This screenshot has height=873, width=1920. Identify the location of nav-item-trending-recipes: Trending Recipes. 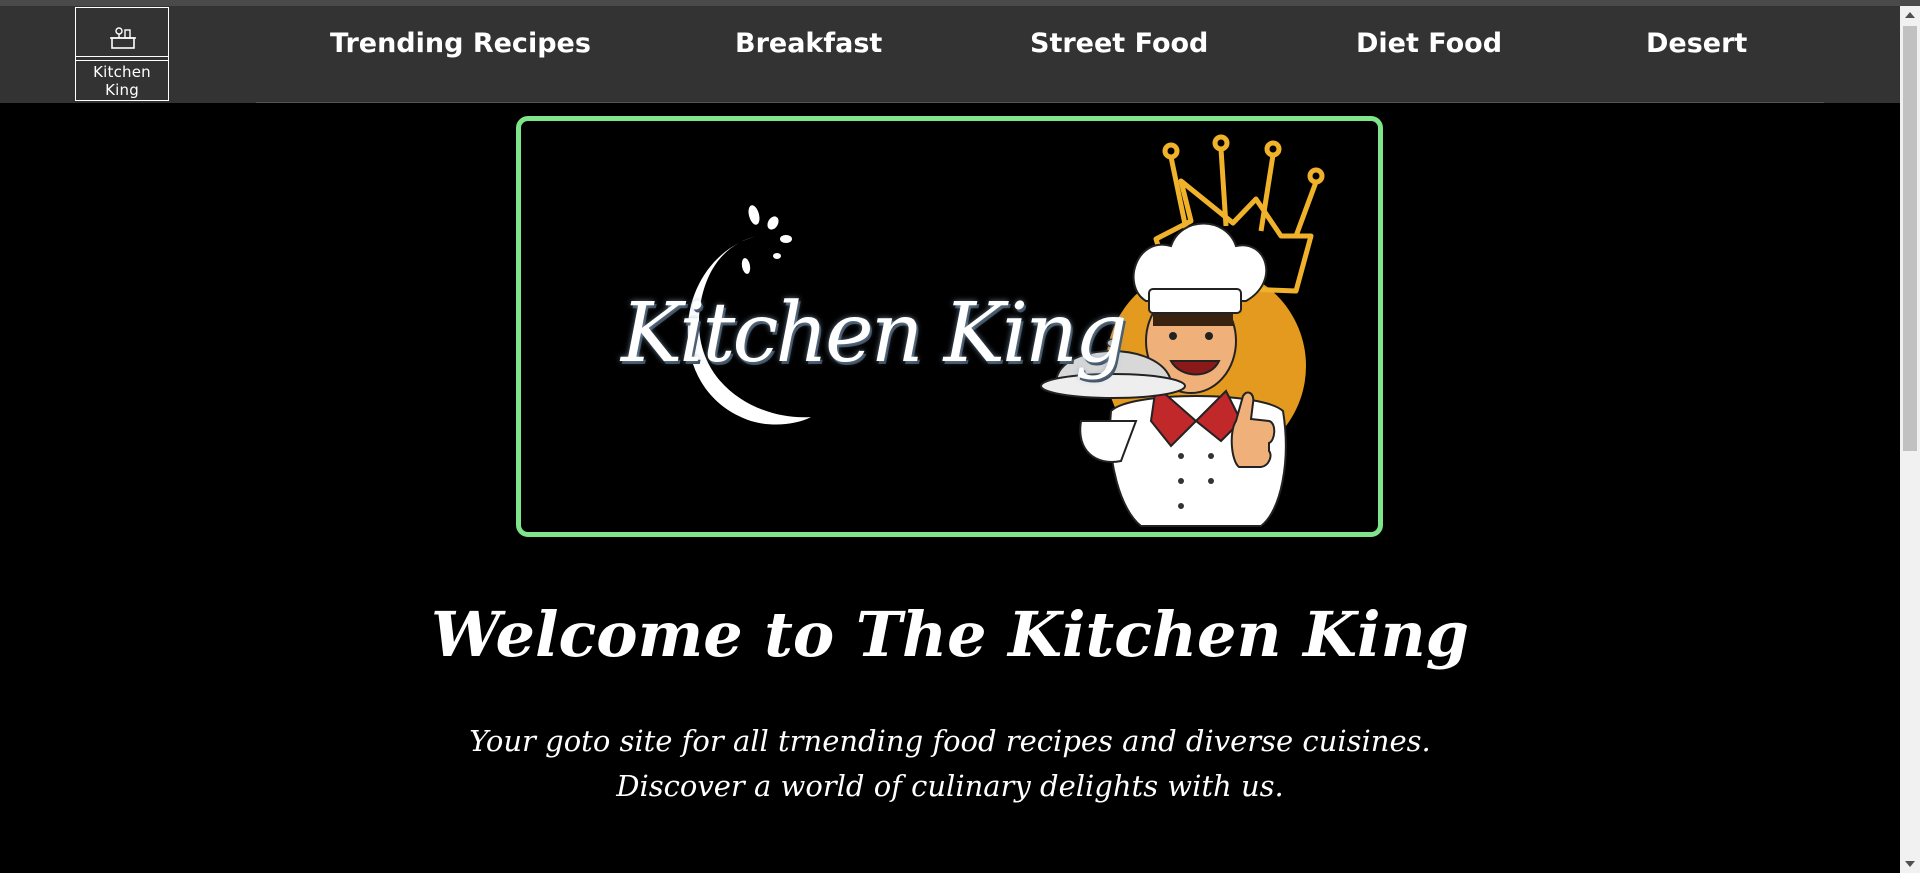
(460, 43).